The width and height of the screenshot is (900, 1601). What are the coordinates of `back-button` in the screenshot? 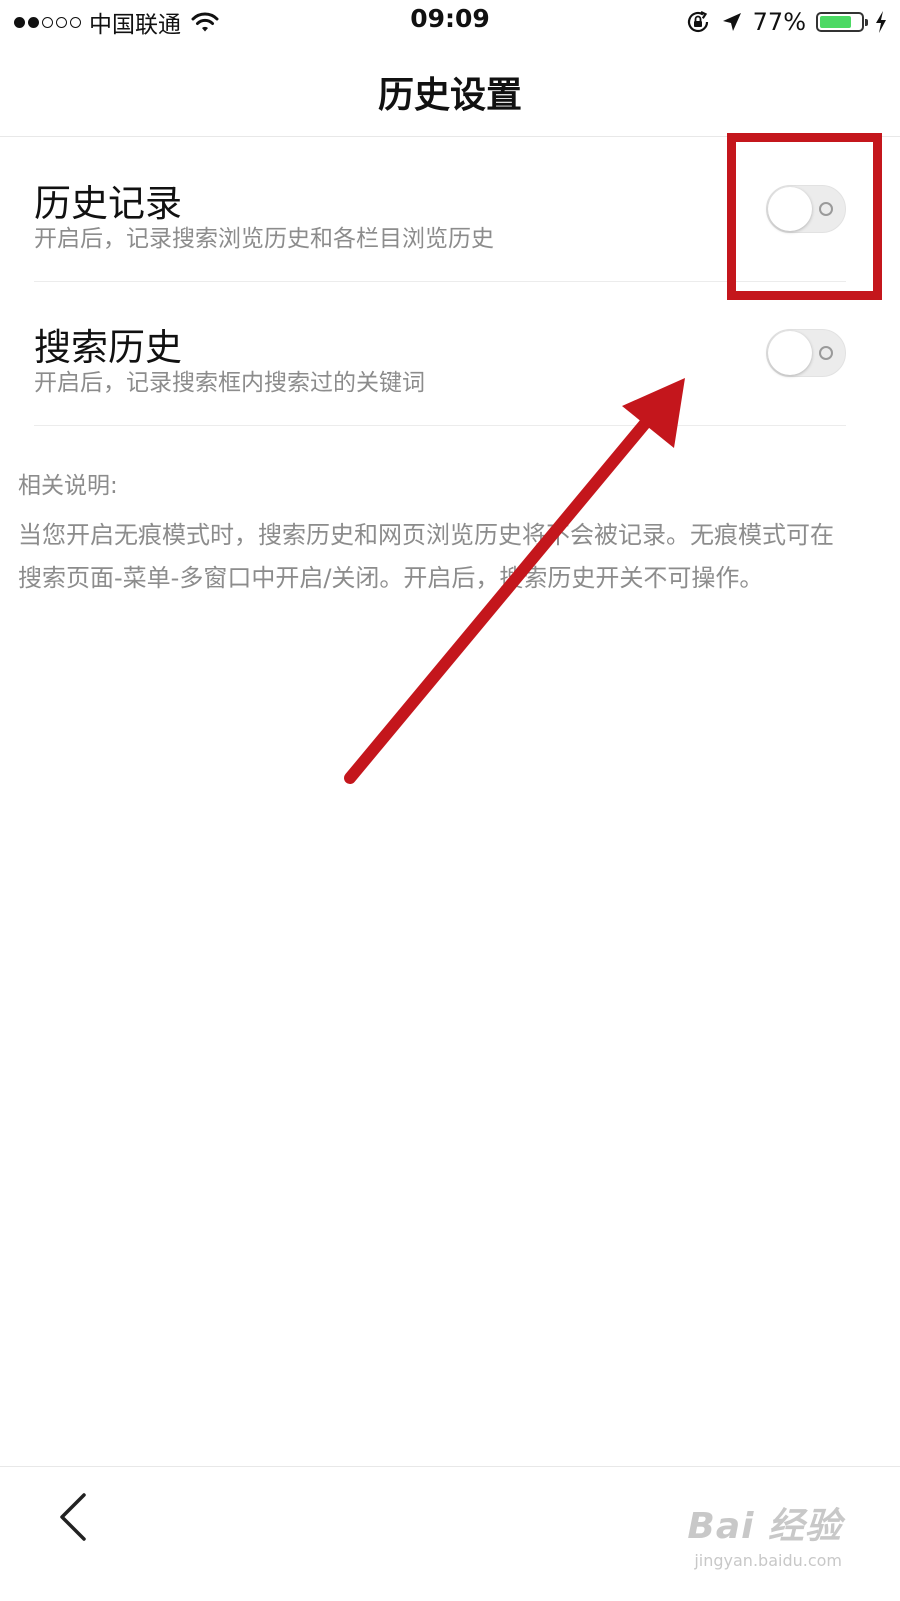 It's located at (76, 1517).